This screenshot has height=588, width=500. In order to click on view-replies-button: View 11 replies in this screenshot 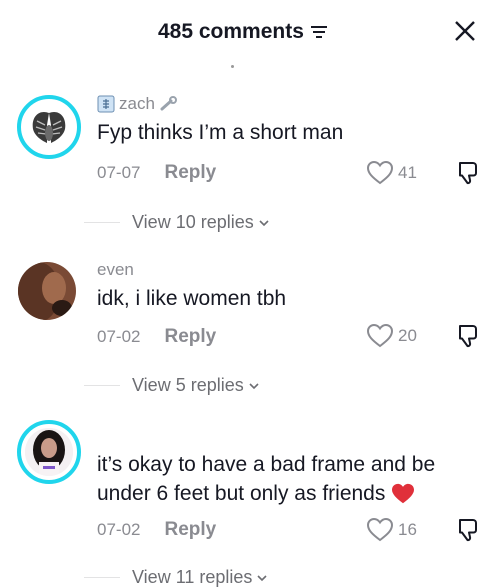, I will do `click(176, 577)`.